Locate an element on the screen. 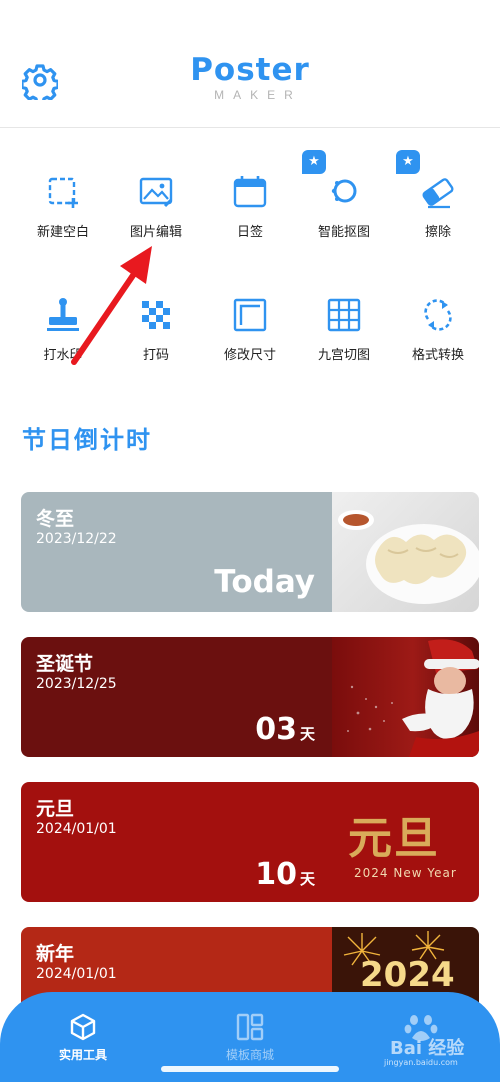 This screenshot has width=500, height=1082. logo-title: Poster is located at coordinates (250, 70).